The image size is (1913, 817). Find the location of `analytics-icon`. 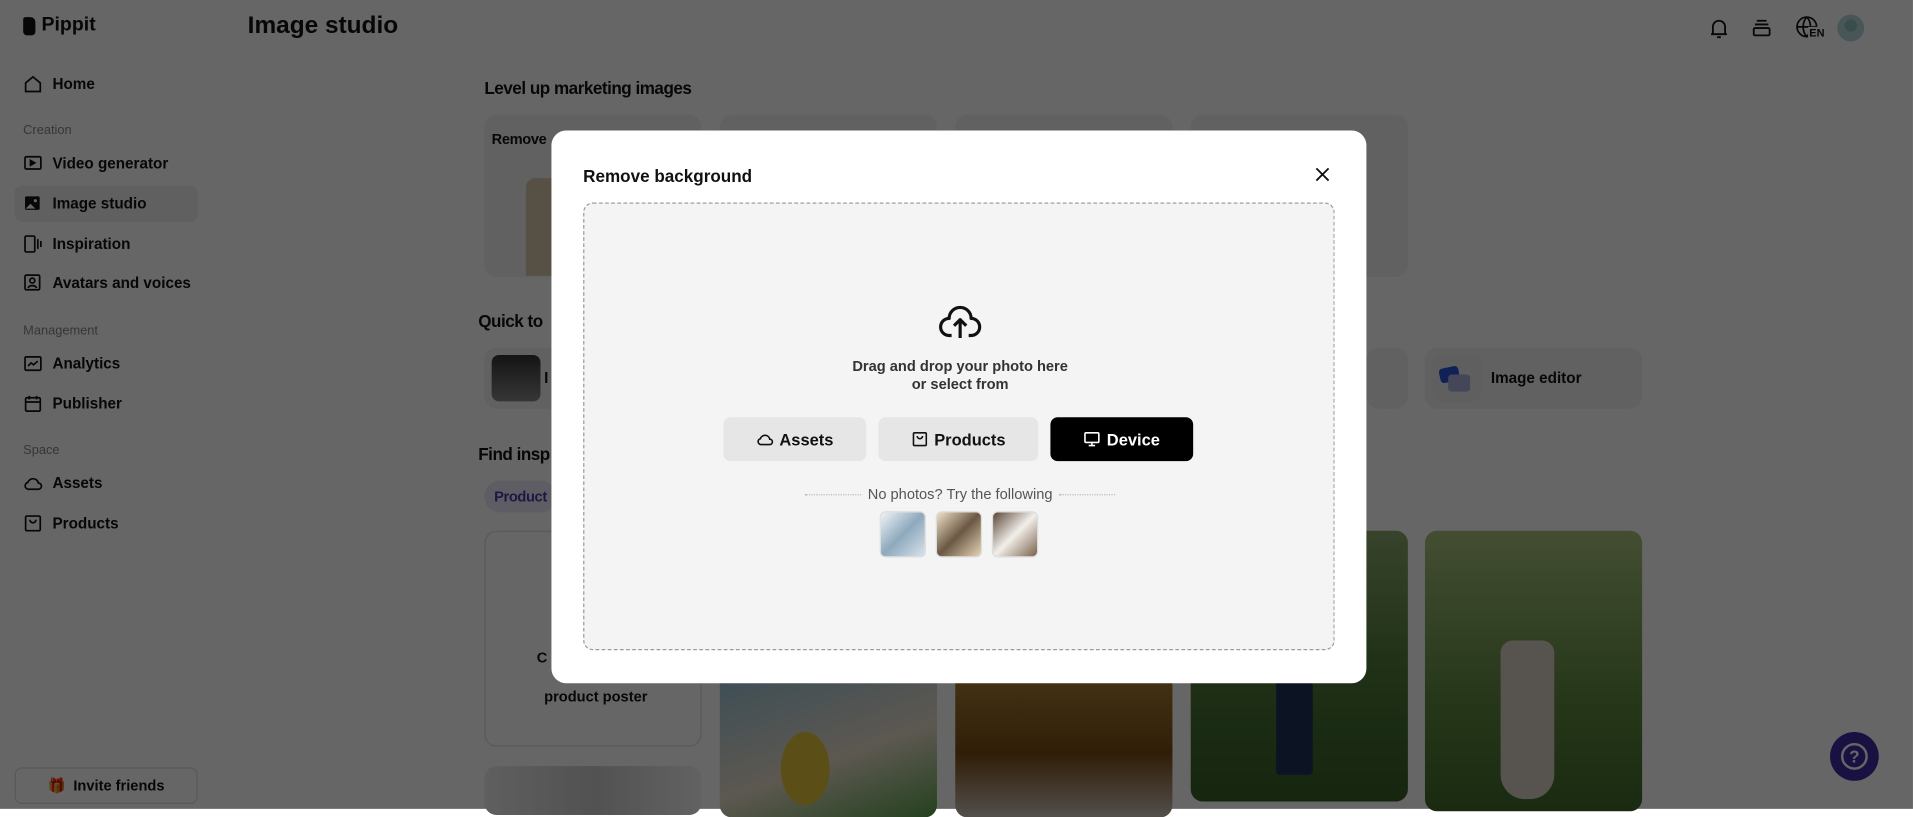

analytics-icon is located at coordinates (33, 363).